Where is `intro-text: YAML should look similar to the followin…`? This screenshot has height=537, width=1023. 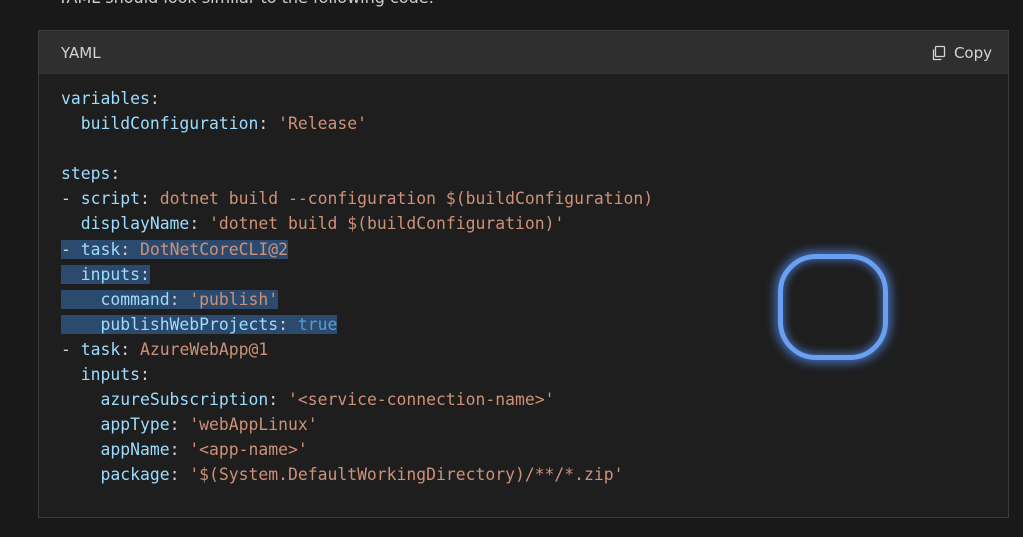
intro-text: YAML should look similar to the followin… is located at coordinates (246, 4).